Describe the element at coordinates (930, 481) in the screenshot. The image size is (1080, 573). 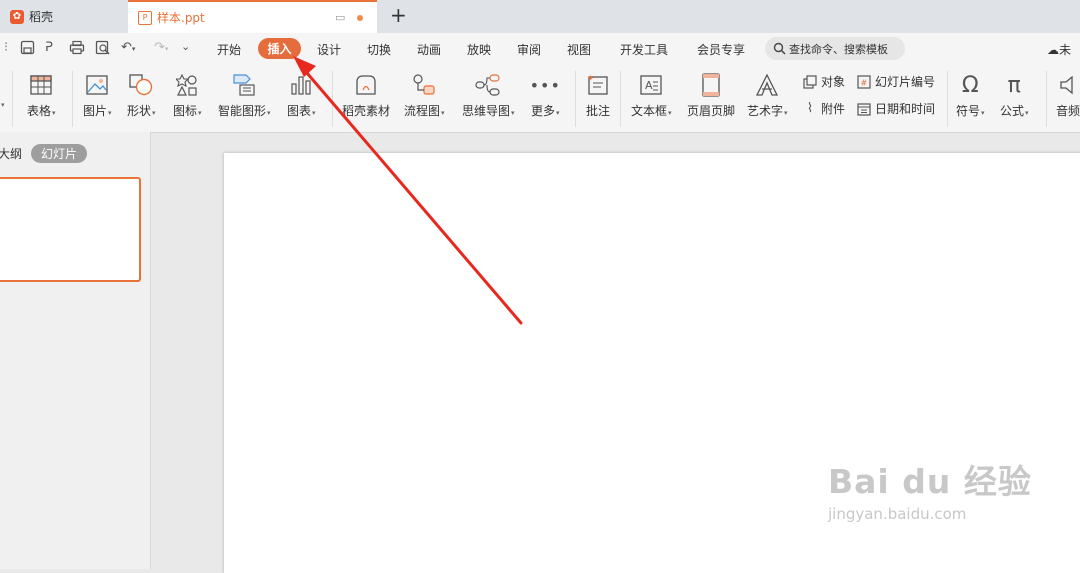
I see `watermark-main: Bai du 经验` at that location.